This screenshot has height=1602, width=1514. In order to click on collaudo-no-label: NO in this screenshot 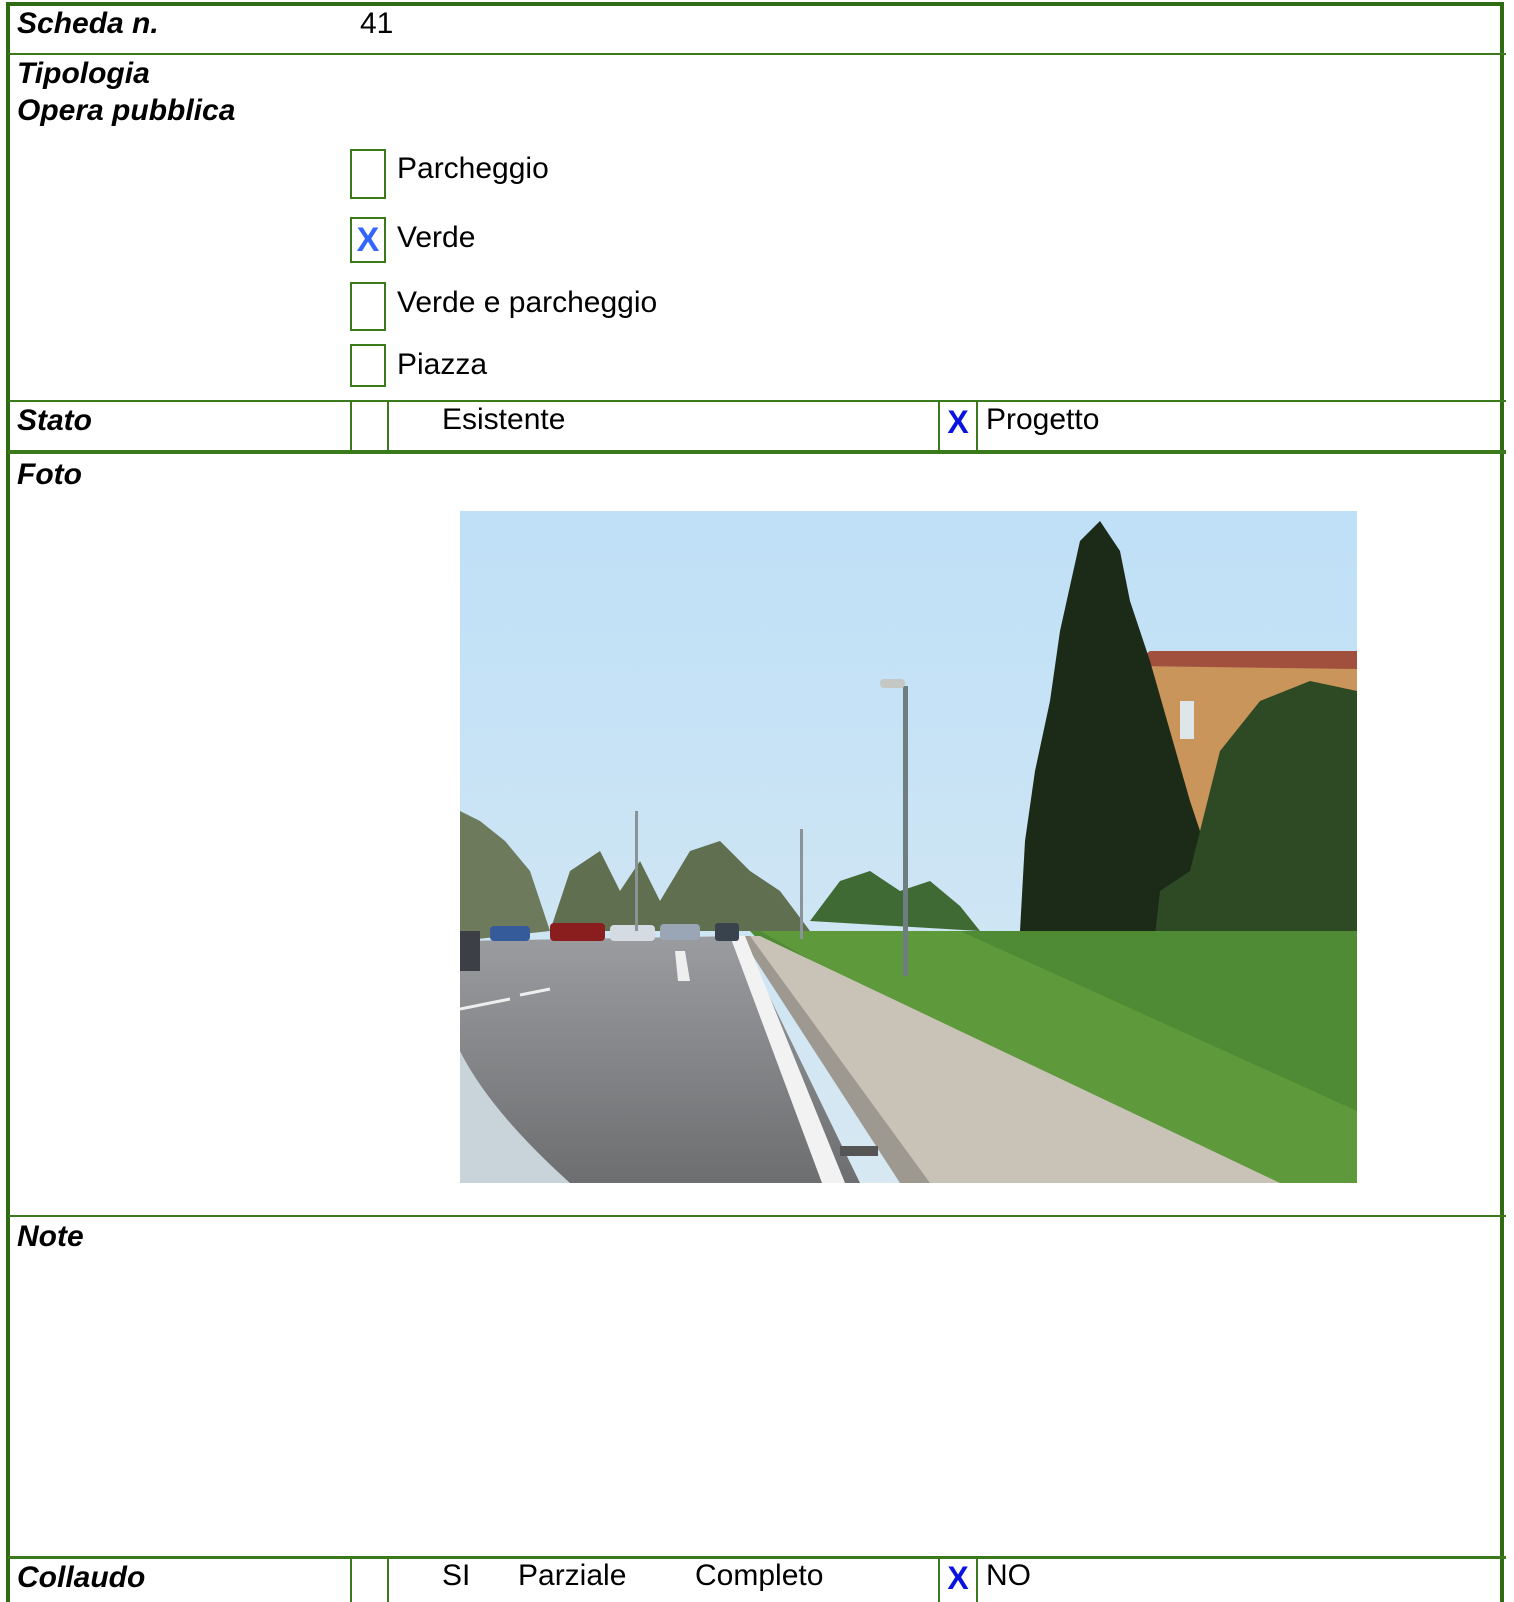, I will do `click(1008, 1575)`.